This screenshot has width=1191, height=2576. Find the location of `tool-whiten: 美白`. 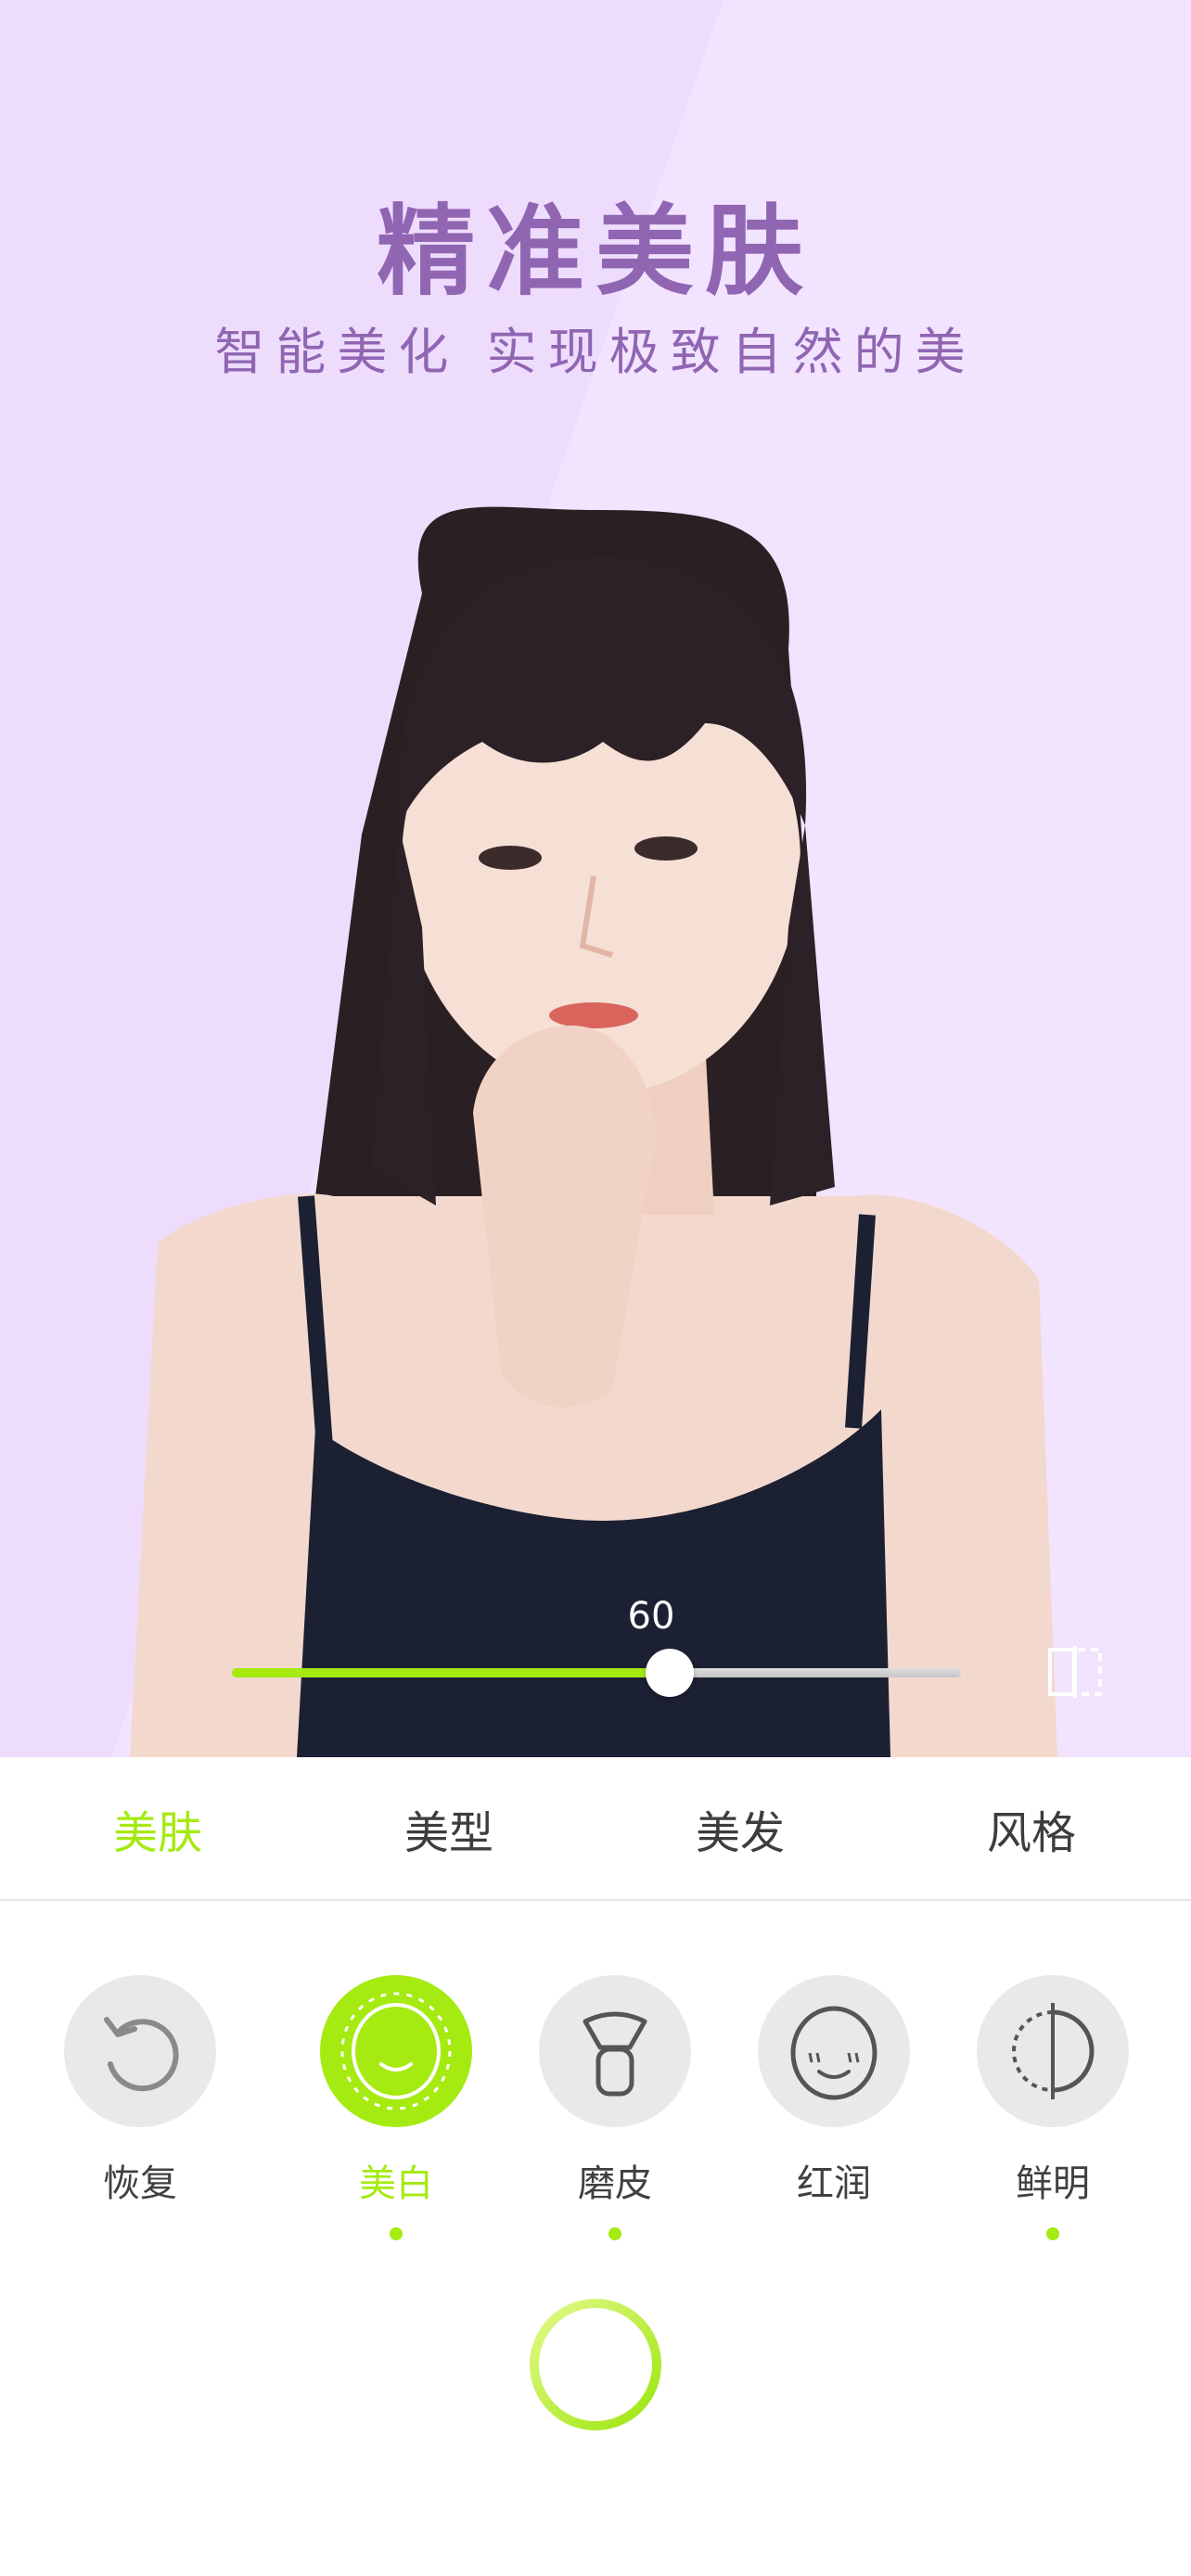

tool-whiten: 美白 is located at coordinates (396, 2107).